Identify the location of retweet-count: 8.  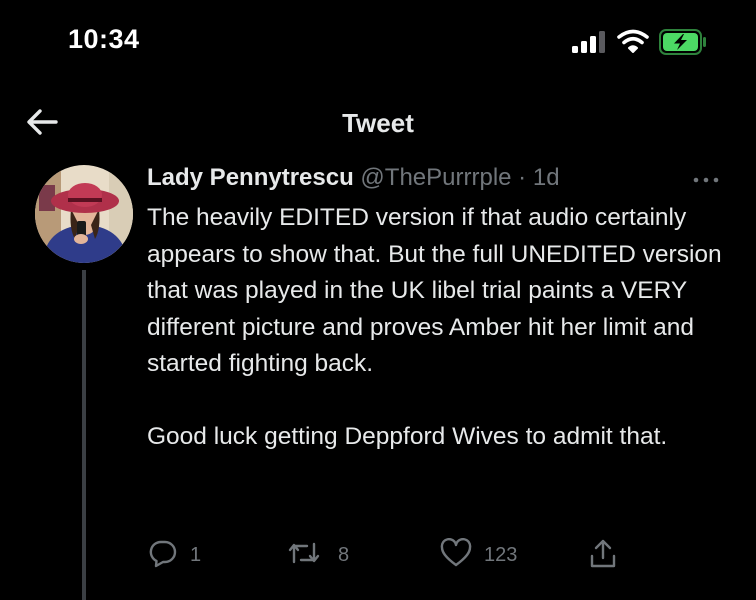
(344, 555).